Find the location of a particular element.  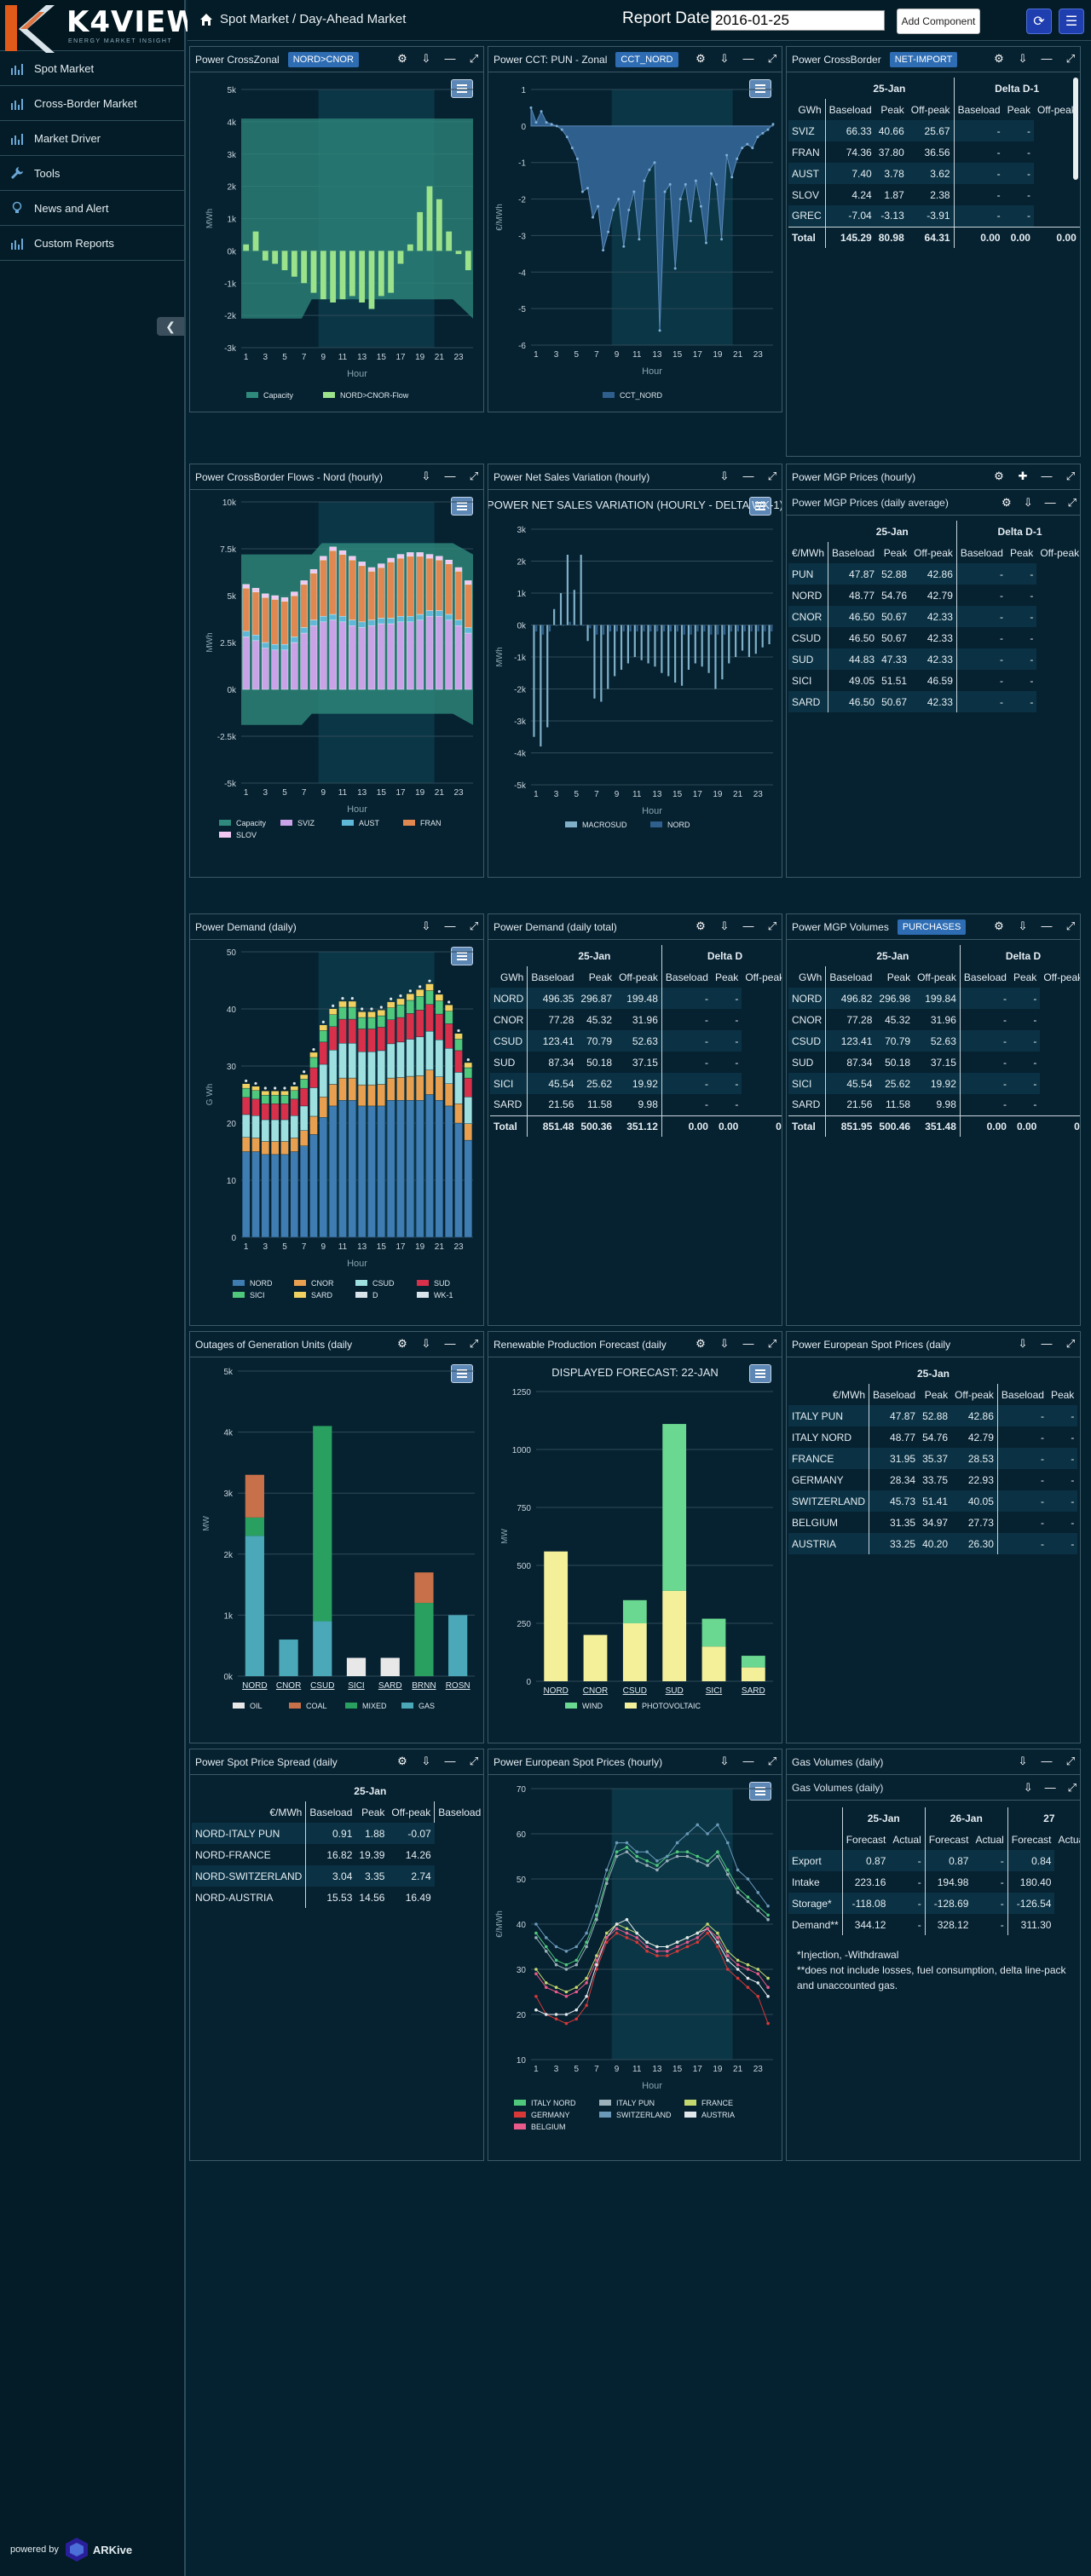

legend-label: SARD is located at coordinates (322, 1295).